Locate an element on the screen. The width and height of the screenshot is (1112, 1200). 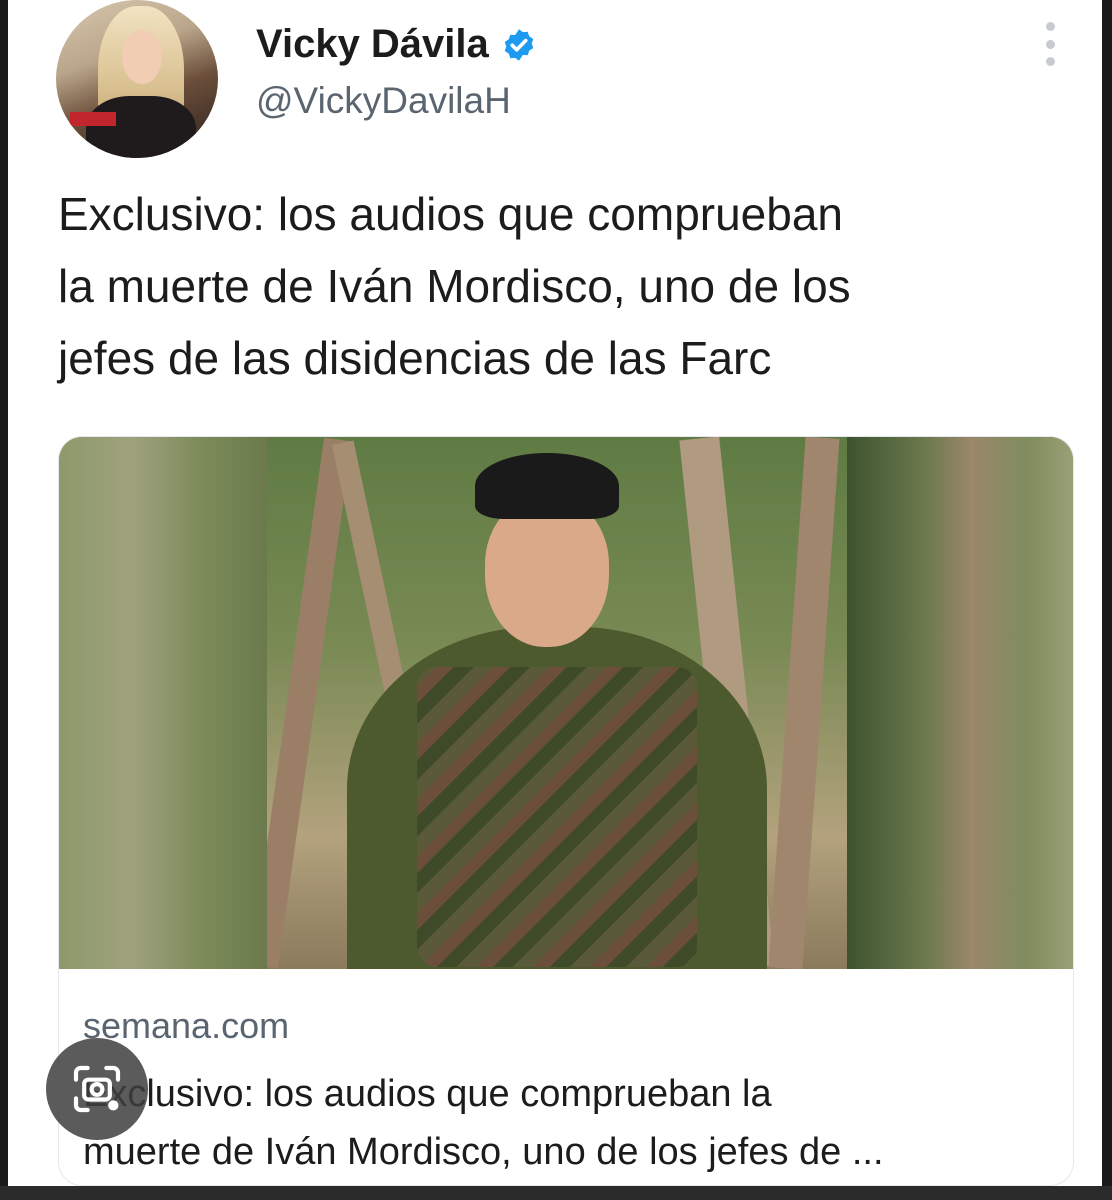
avatar-face is located at coordinates (142, 57).